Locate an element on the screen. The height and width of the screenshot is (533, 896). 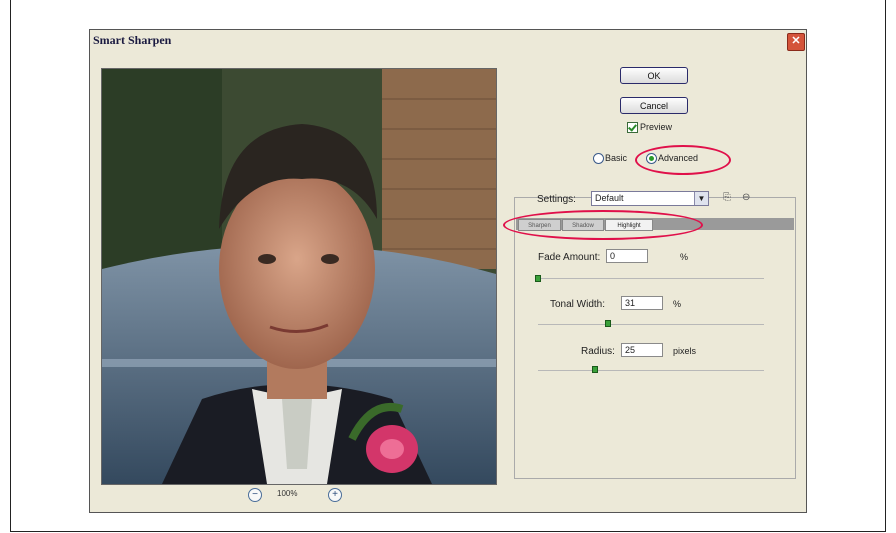
settings-dropdown: Default ▼ is located at coordinates (650, 198).